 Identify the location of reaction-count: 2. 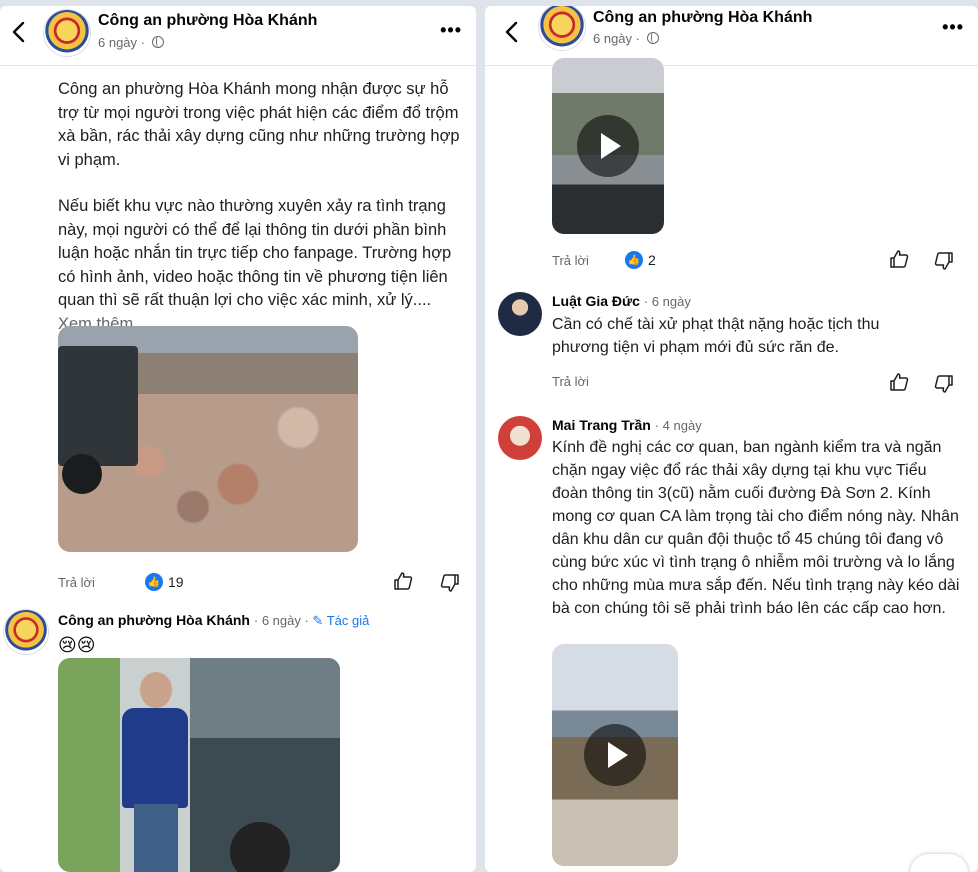
(652, 260).